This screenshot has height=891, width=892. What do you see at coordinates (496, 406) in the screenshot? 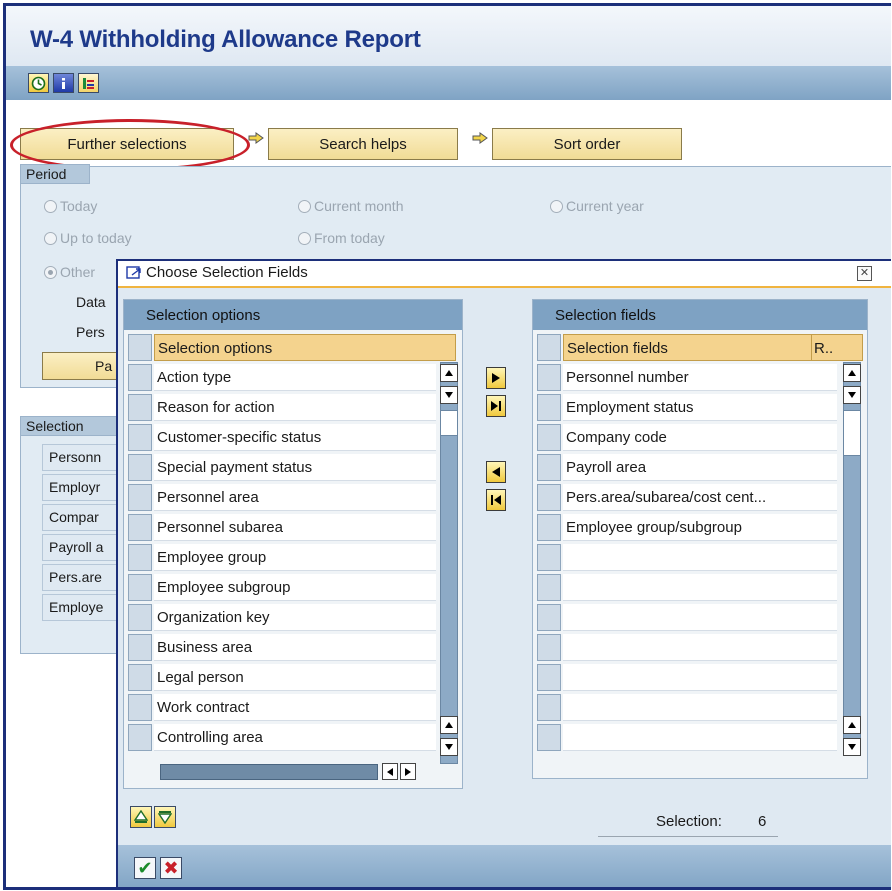
I see `move-all-right-icon` at bounding box center [496, 406].